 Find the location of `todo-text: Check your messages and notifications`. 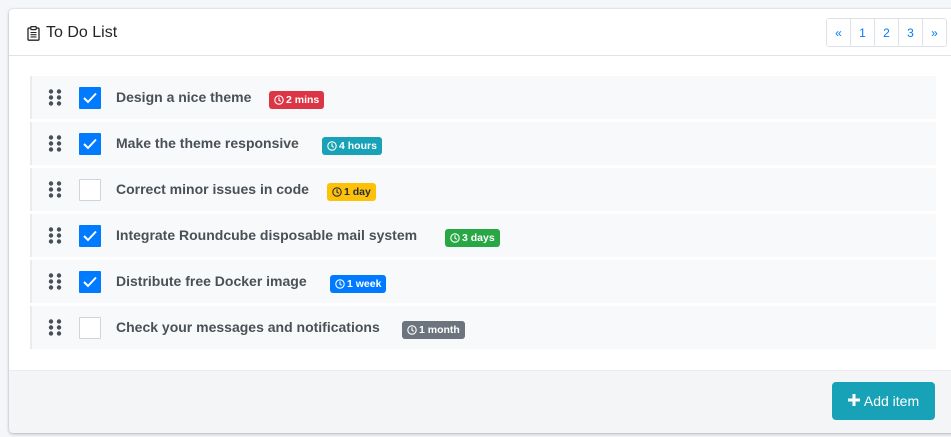

todo-text: Check your messages and notifications is located at coordinates (248, 327).